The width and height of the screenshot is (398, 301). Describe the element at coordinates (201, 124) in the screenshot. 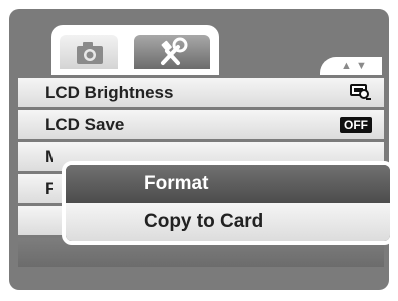

I see `menu-item-lcd-save: LCD Save OFF` at that location.